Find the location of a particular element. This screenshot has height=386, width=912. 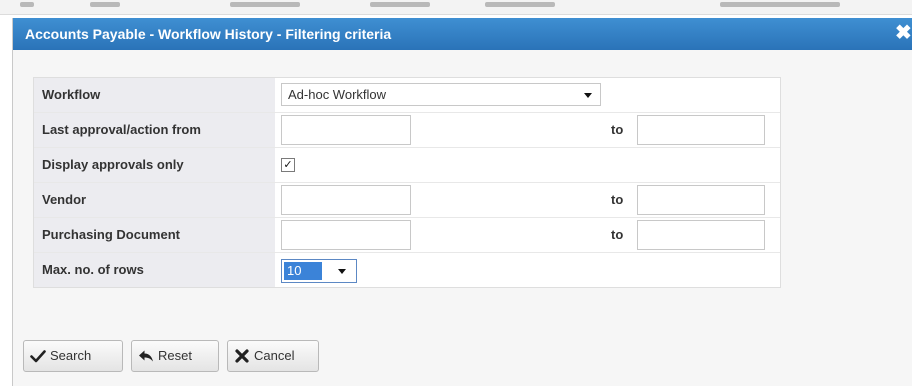

vendor-label: Vendor is located at coordinates (154, 200).